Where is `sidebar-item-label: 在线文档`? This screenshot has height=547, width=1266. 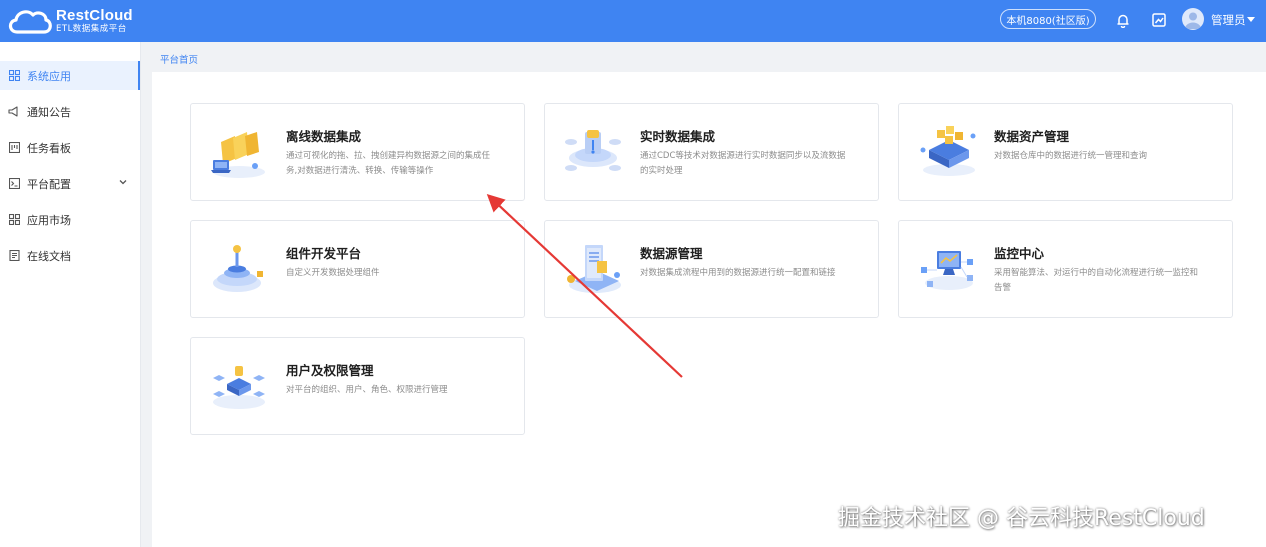 sidebar-item-label: 在线文档 is located at coordinates (49, 256).